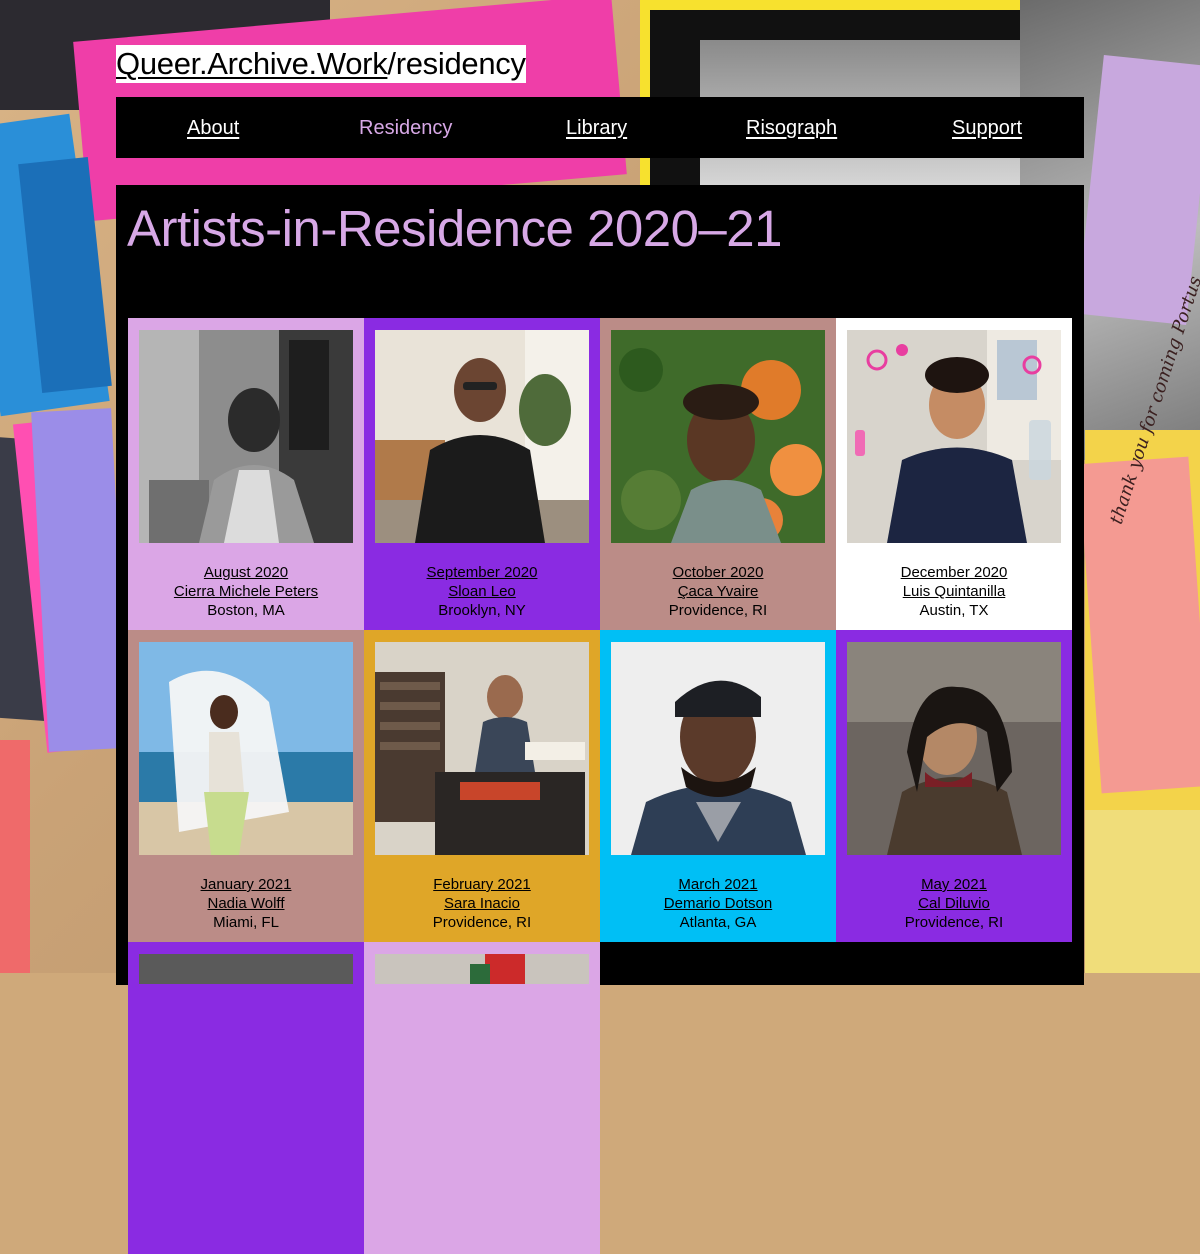 The image size is (1200, 1254). Describe the element at coordinates (718, 903) in the screenshot. I see `resident-name-link: Demario Dotson` at that location.